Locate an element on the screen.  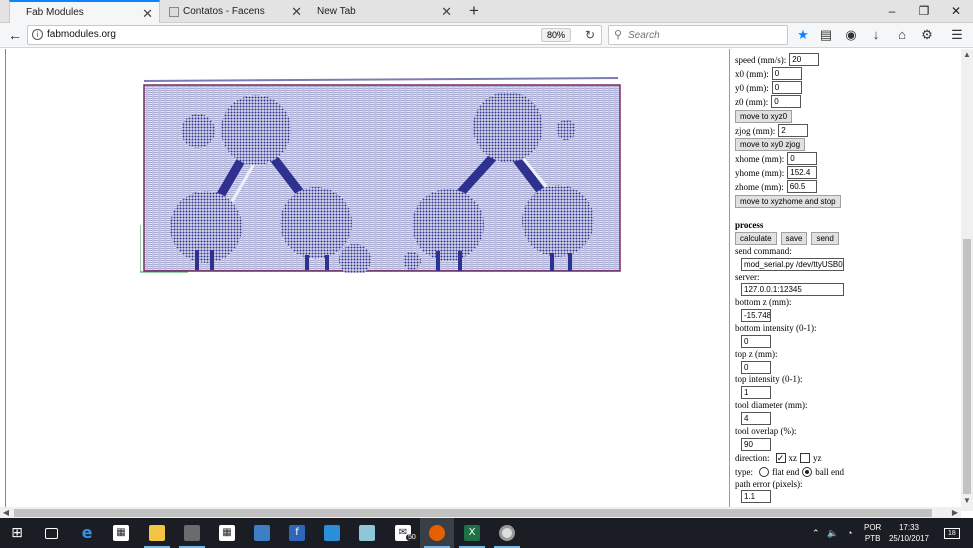
network-icon: ◔ is located at coordinates (849, 533).